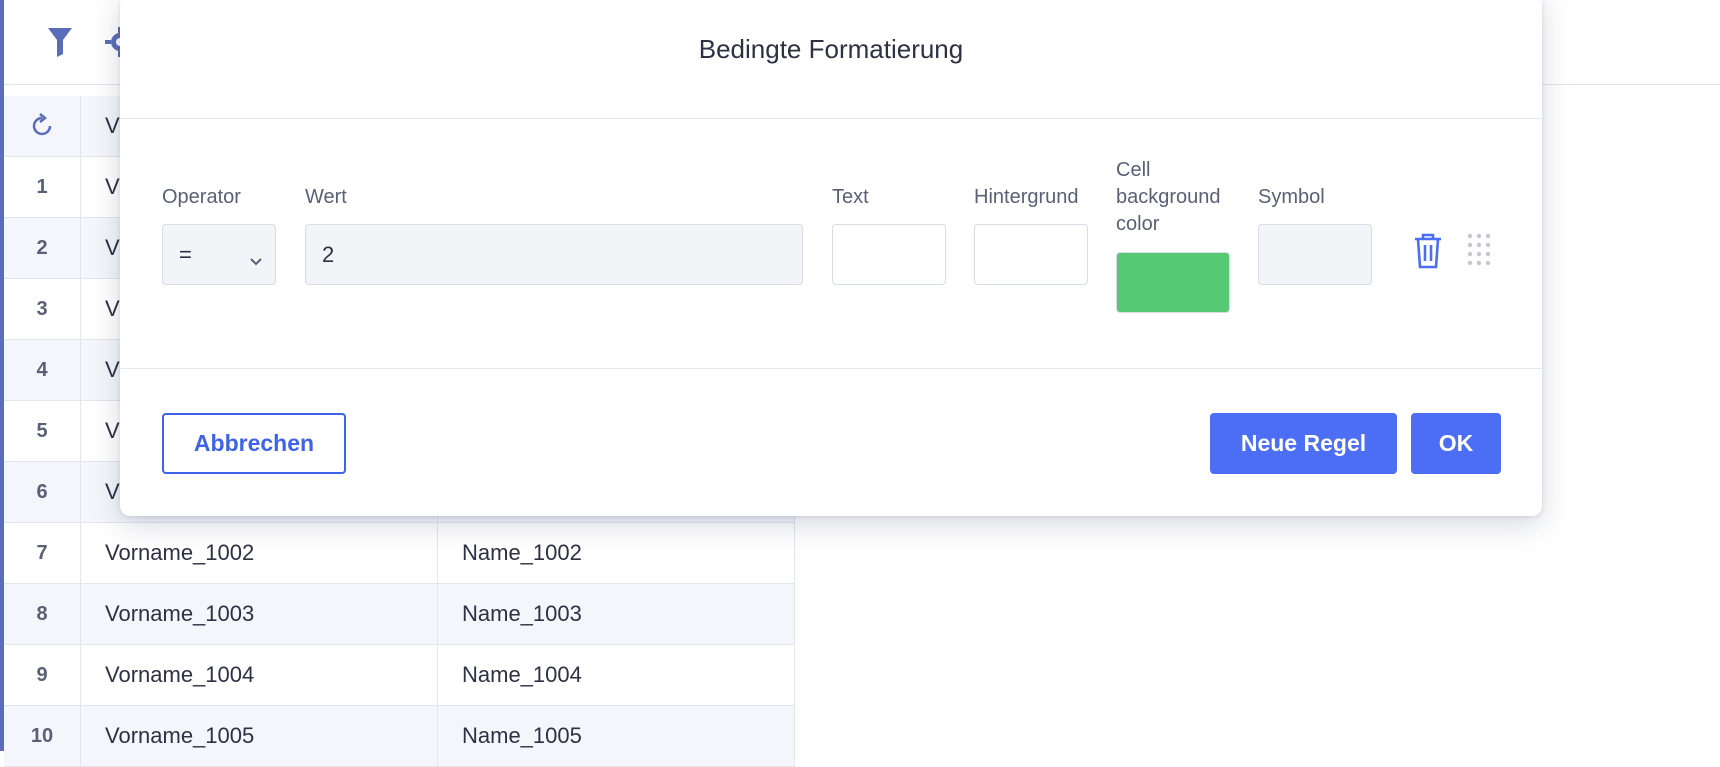 Image resolution: width=1720 pixels, height=767 pixels. What do you see at coordinates (42, 675) in the screenshot?
I see `row-number: 9` at bounding box center [42, 675].